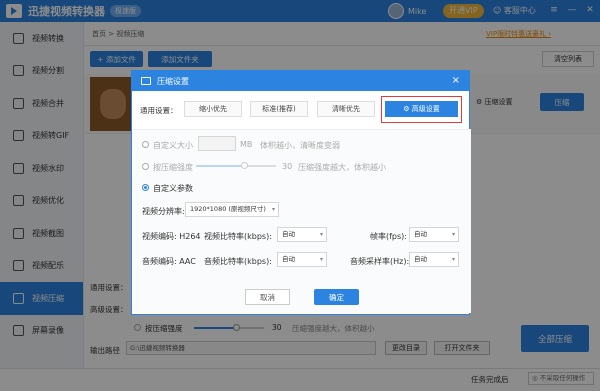 The width and height of the screenshot is (600, 391). What do you see at coordinates (287, 166) in the screenshot?
I see `strength-value-dialog: 30` at bounding box center [287, 166].